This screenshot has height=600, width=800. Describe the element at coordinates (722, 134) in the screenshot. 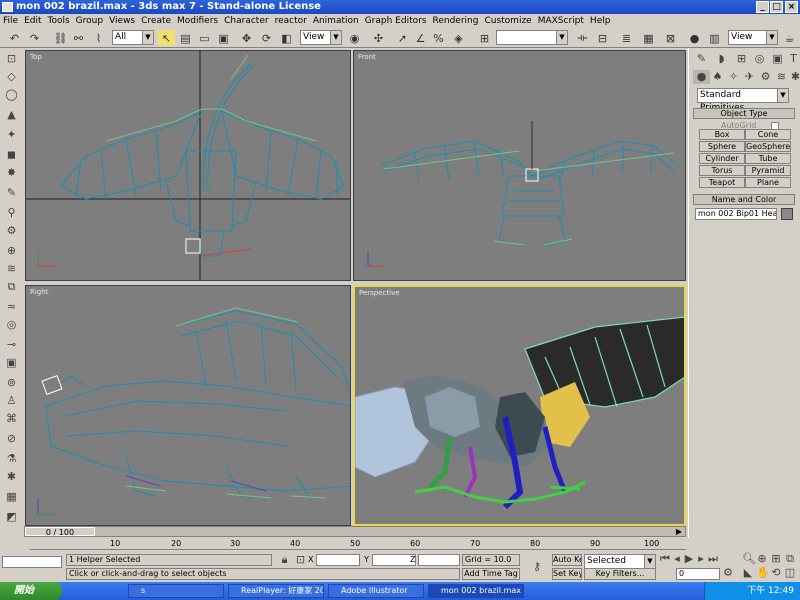

I see `box-button: Box` at that location.